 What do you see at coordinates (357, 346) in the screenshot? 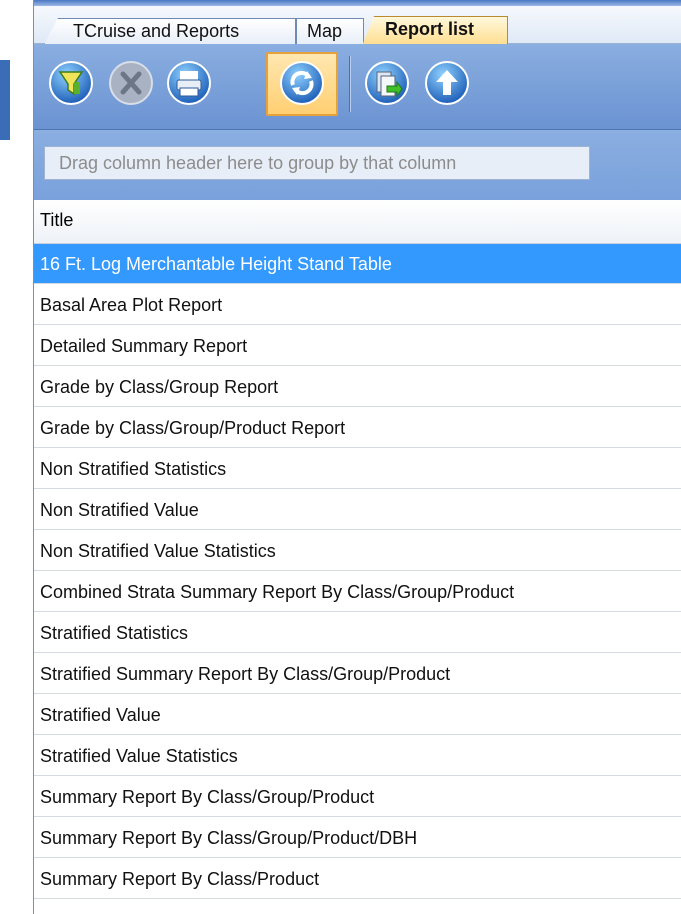
I see `table-row: Detailed Summary Report` at bounding box center [357, 346].